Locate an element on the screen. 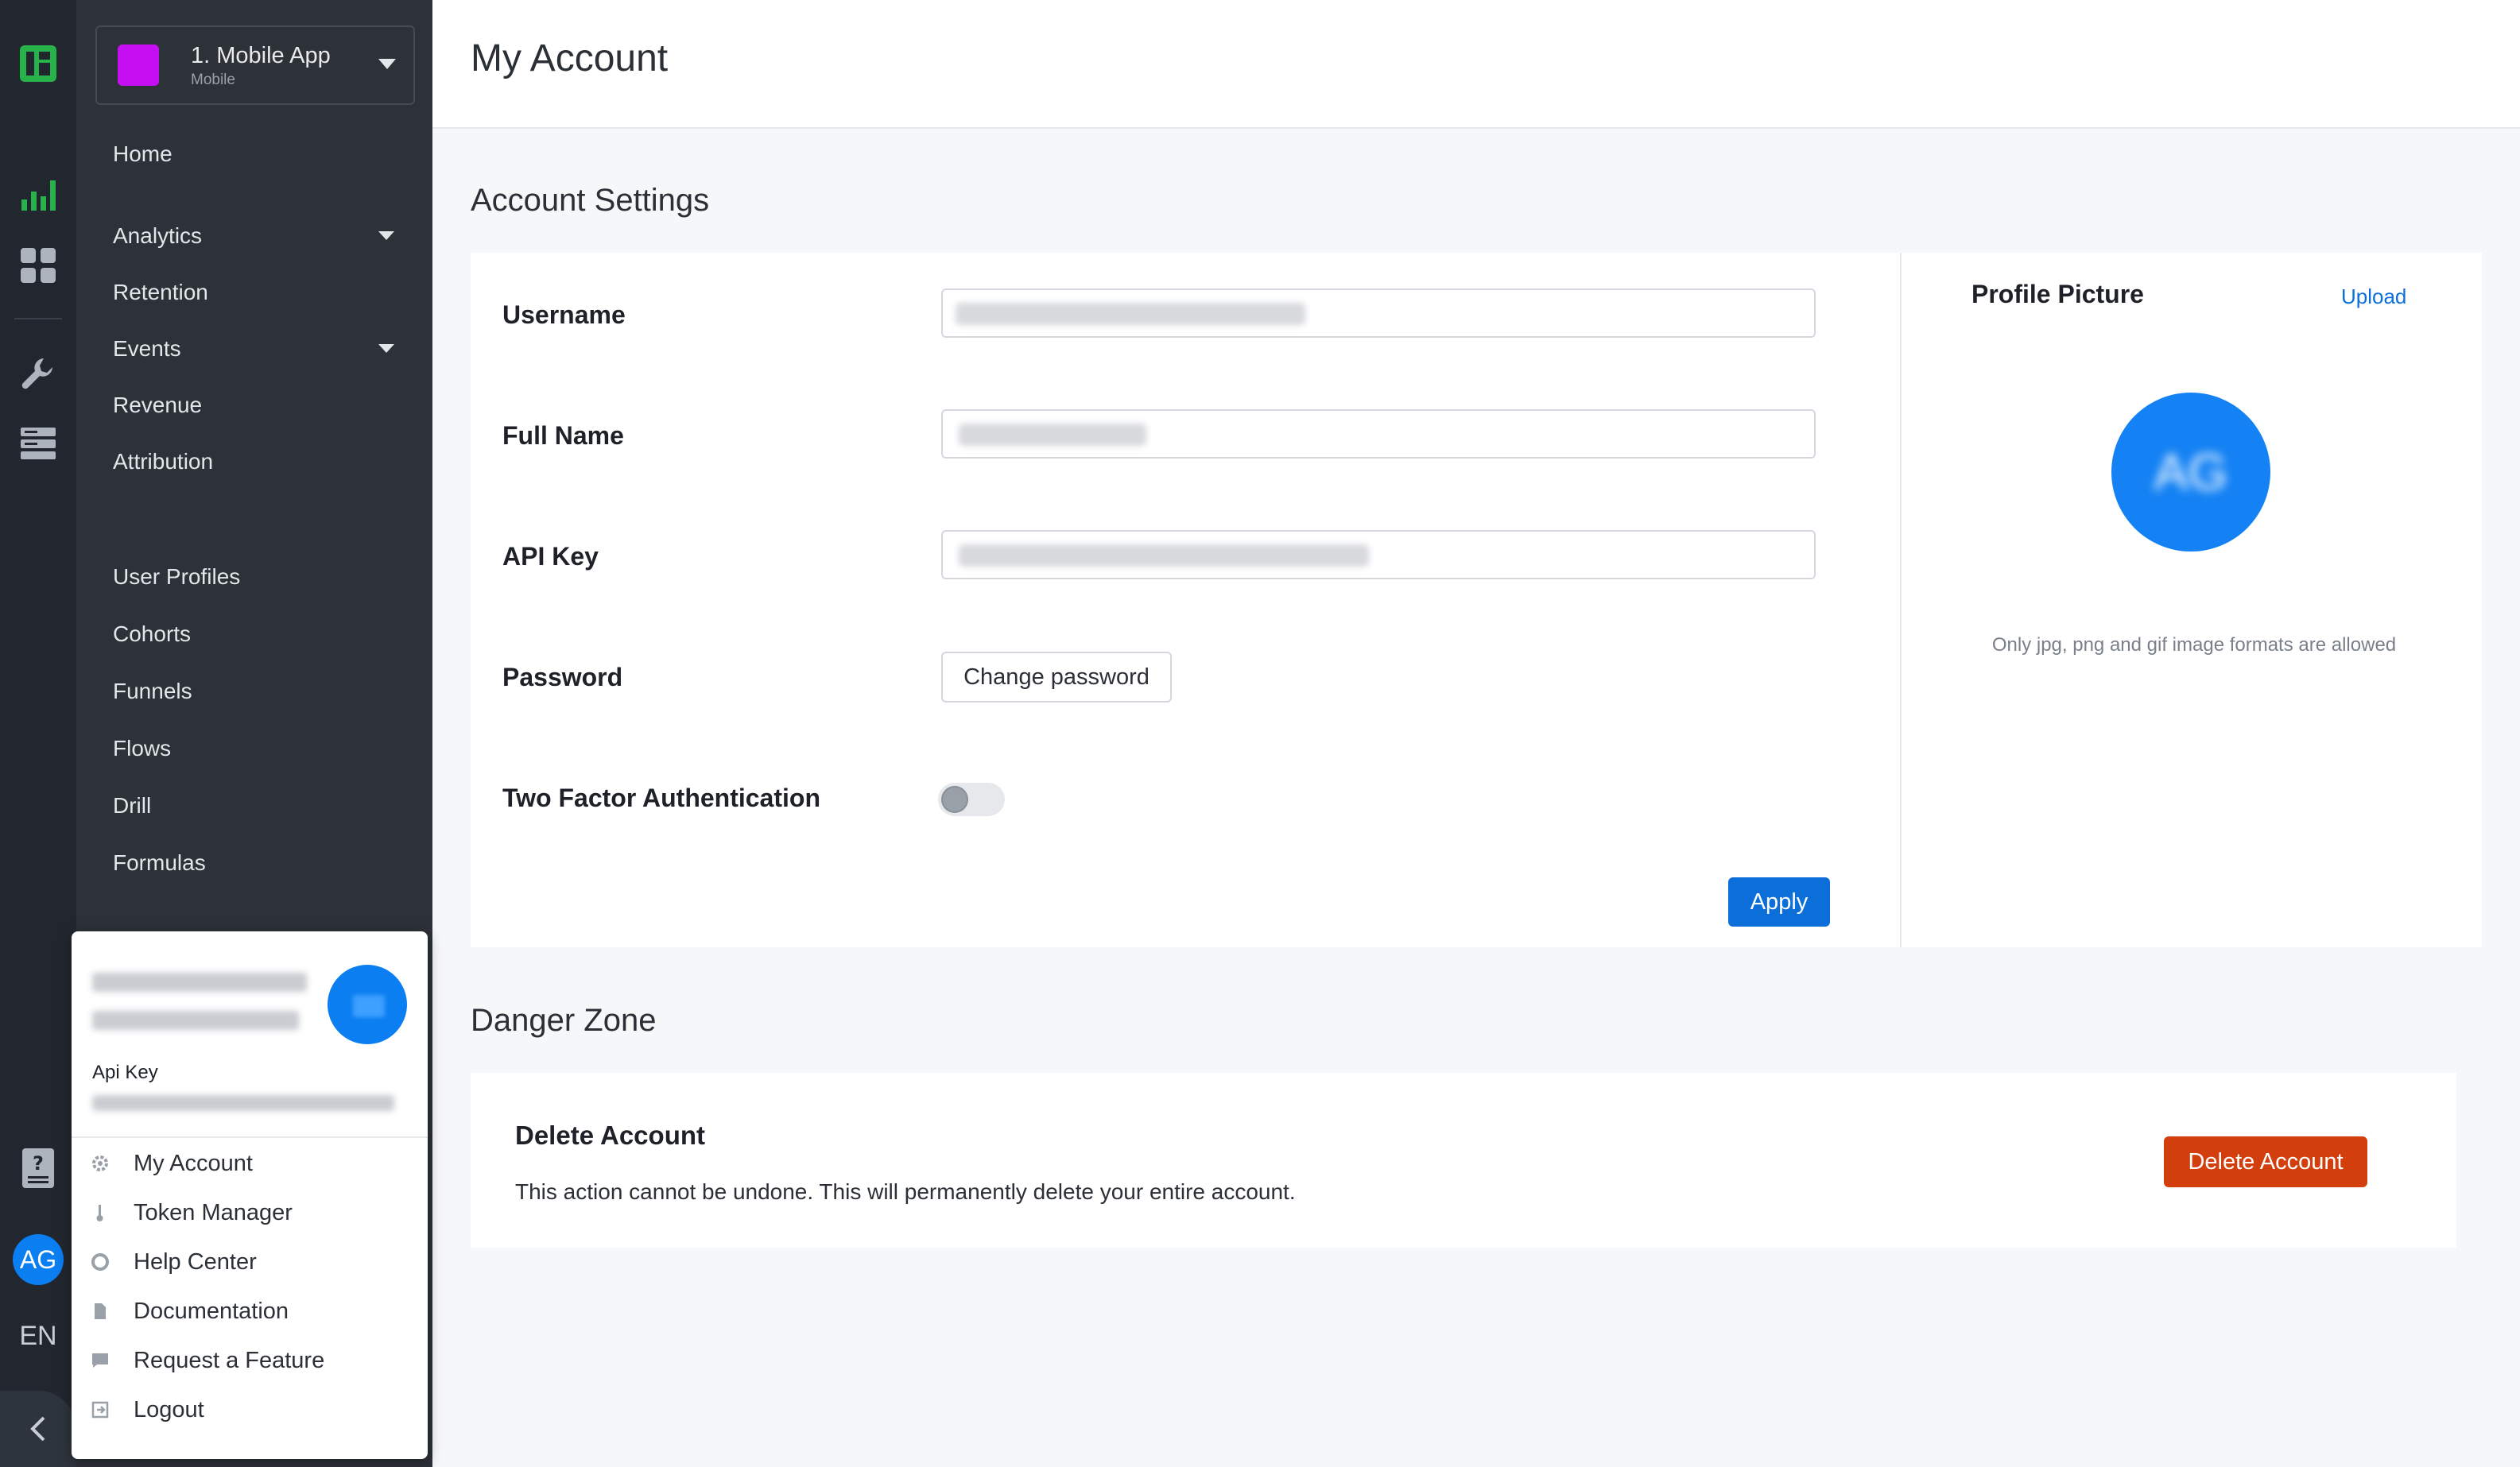 This screenshot has width=2520, height=1467. rail-divider is located at coordinates (38, 319).